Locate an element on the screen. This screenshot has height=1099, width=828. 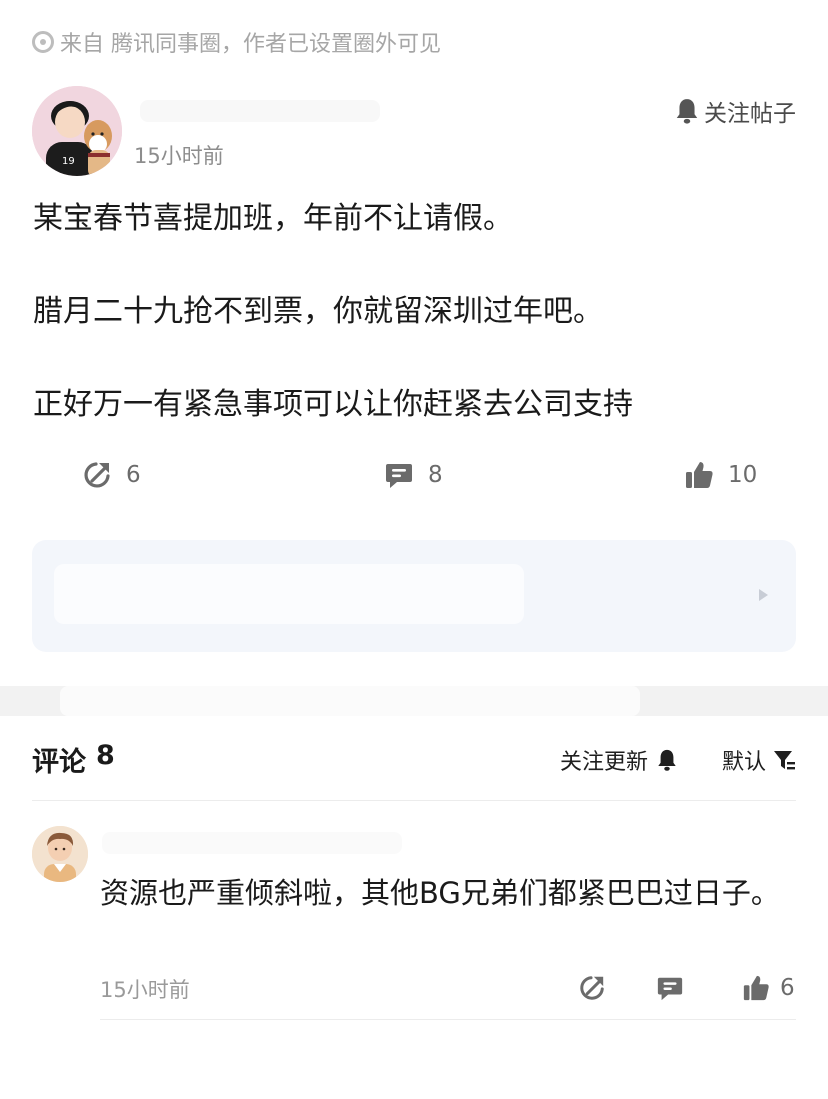
post-paragraph: 腊月二十九抢不到票，你就留深圳过年吧。 is located at coordinates (318, 311).